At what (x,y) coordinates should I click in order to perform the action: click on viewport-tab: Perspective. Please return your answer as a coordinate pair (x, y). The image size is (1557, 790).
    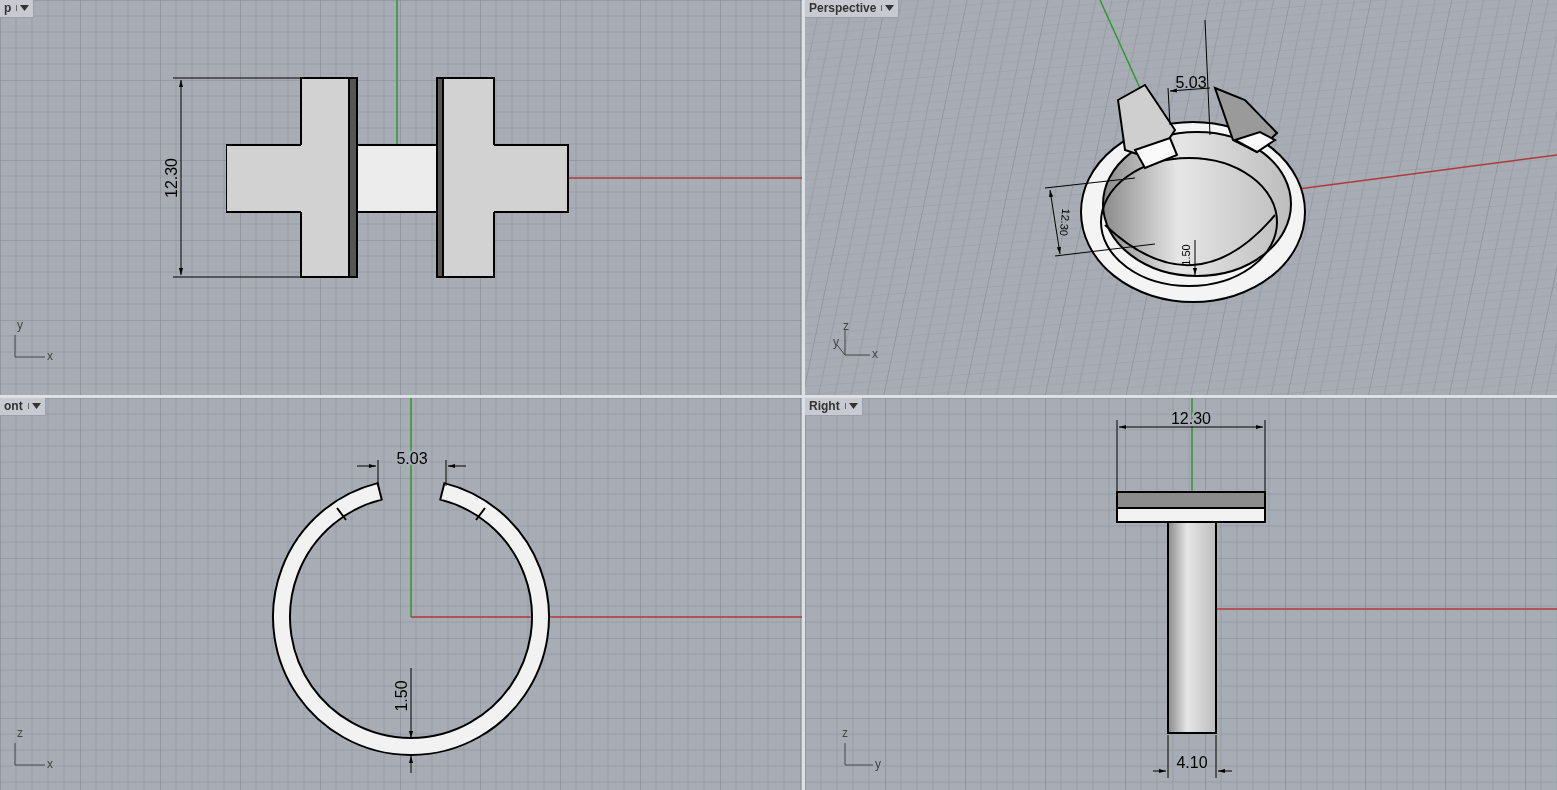
    Looking at the image, I should click on (852, 9).